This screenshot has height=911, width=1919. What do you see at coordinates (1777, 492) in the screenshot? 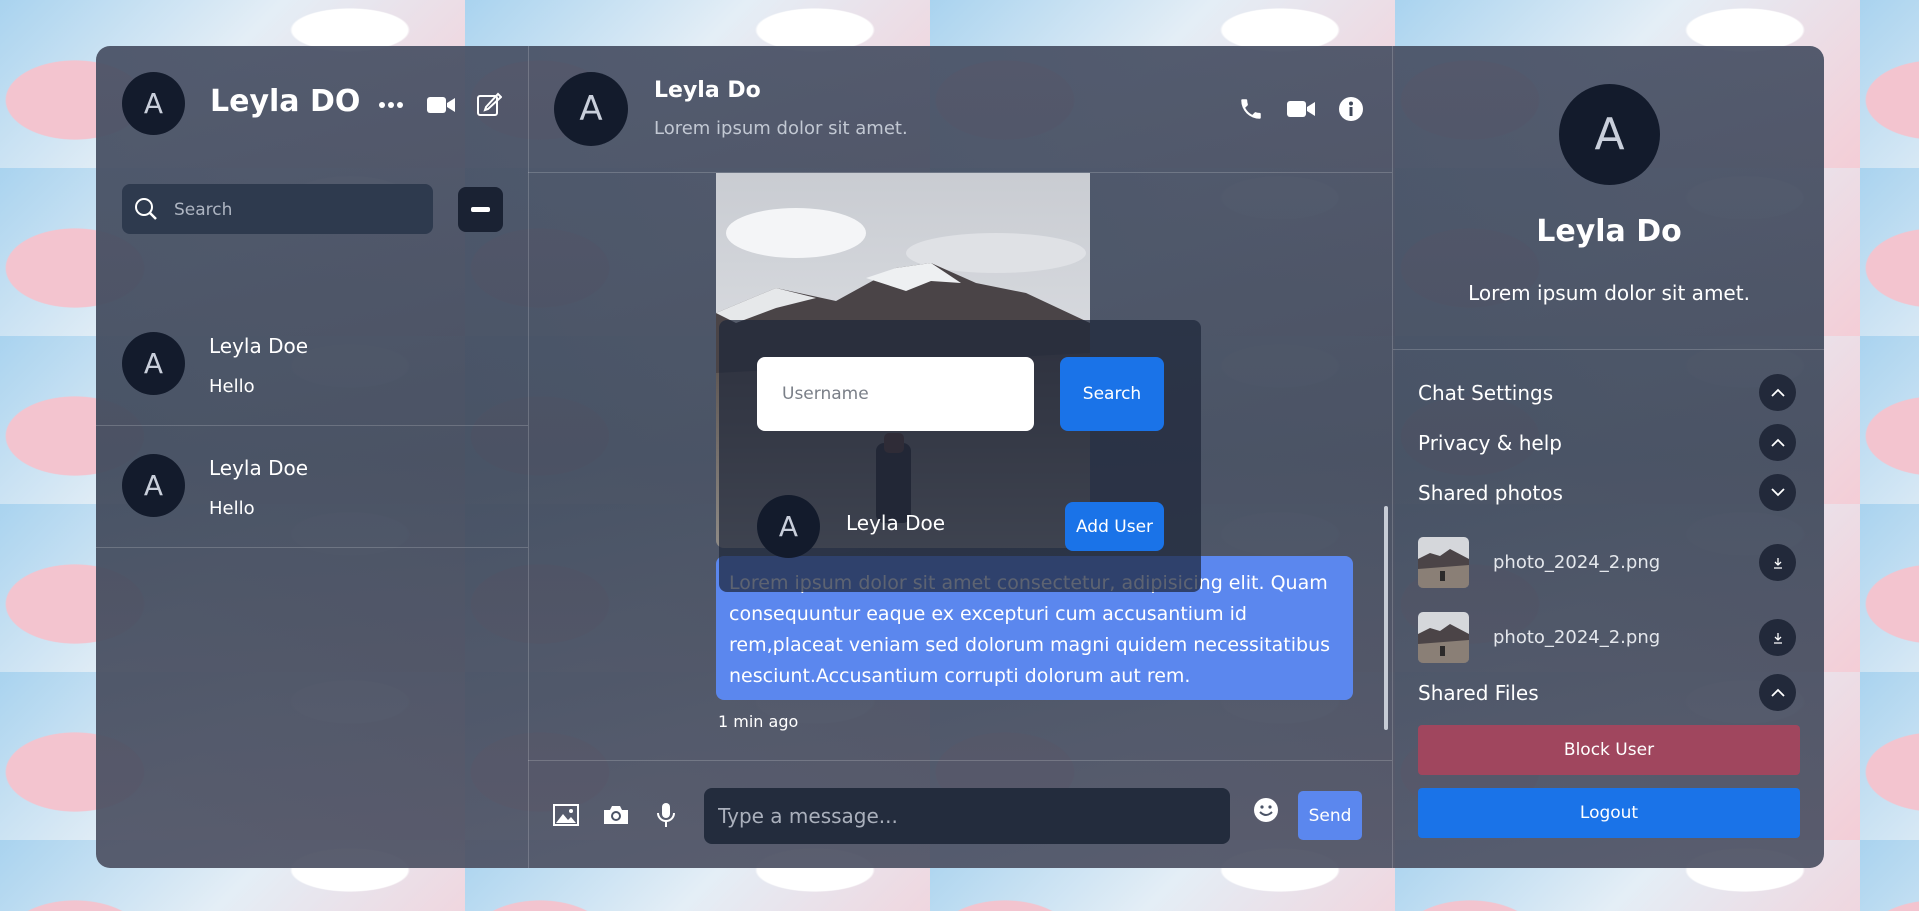
I see `chevron-down-icon` at bounding box center [1777, 492].